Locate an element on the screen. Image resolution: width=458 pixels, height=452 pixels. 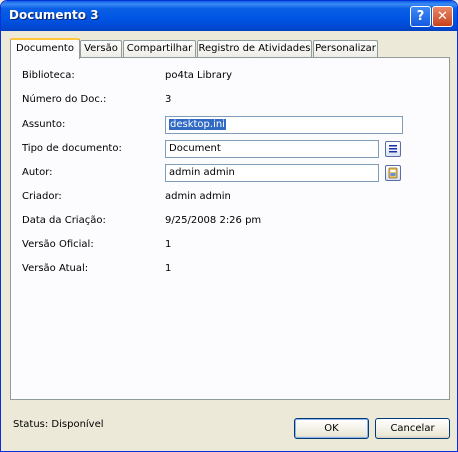
autor-label: Autor: is located at coordinates (37, 172).